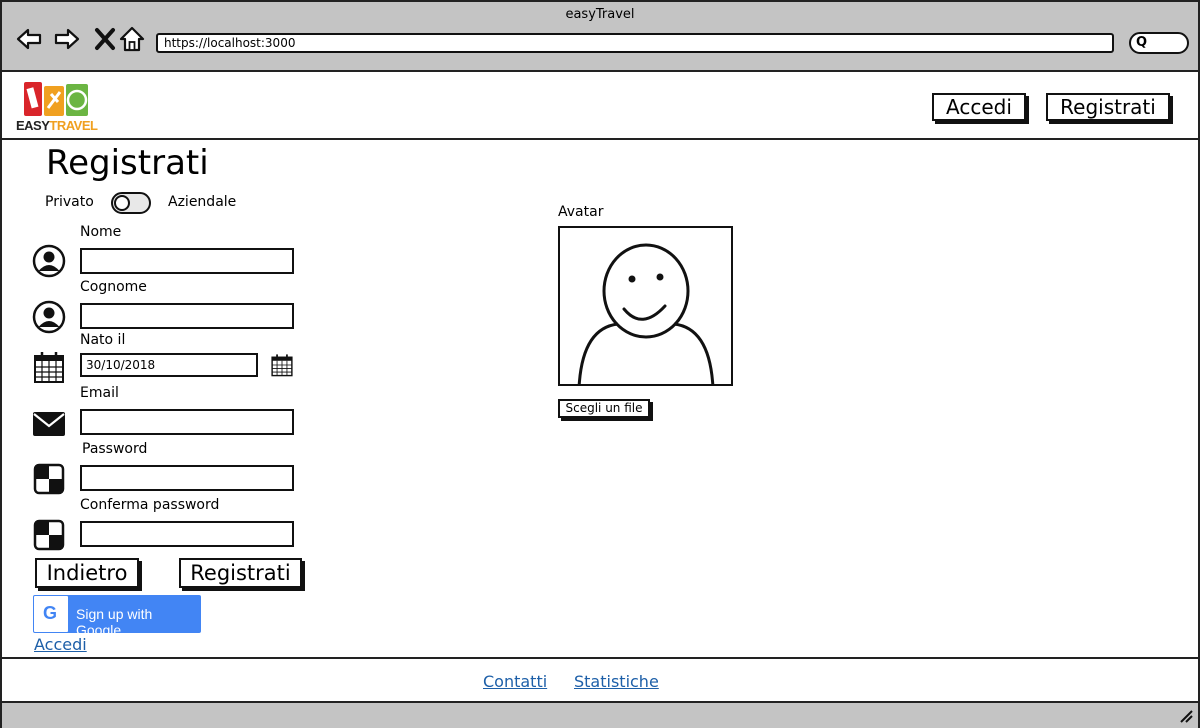 The image size is (1200, 728). Describe the element at coordinates (1108, 107) in the screenshot. I see `register-button: Registrati` at that location.